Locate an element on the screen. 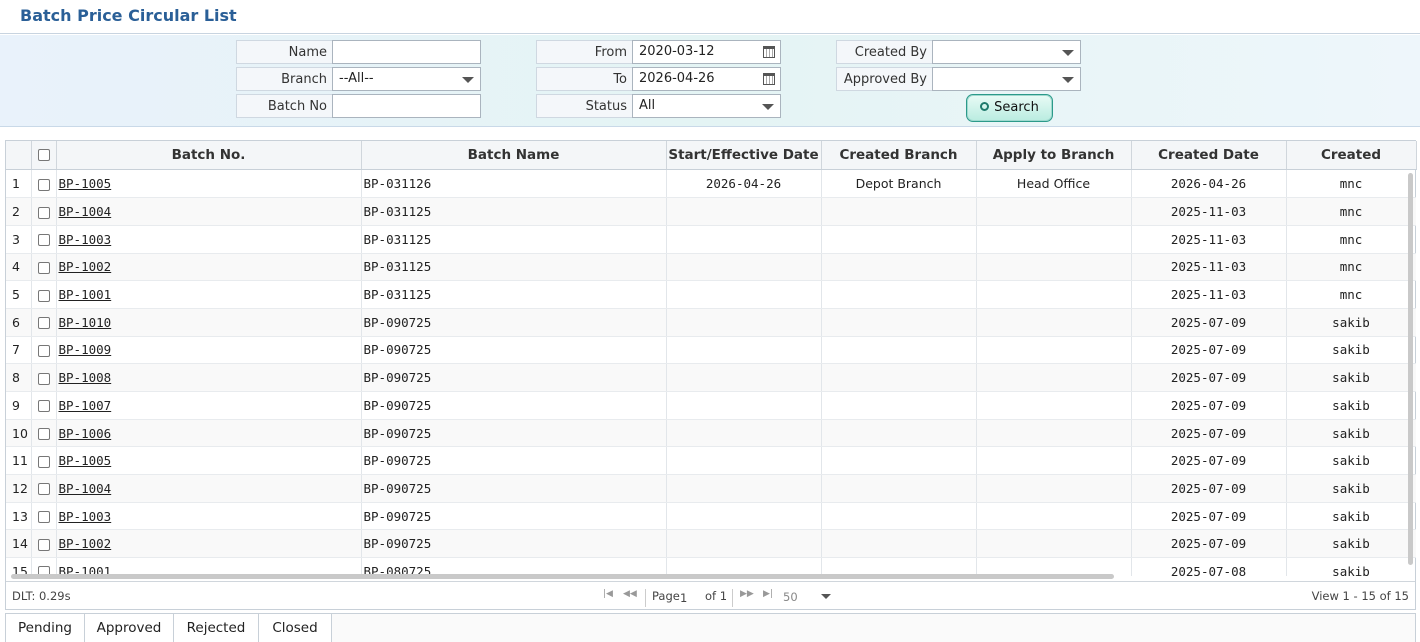 This screenshot has height=642, width=1420. batch-no-link: BP-1009 is located at coordinates (209, 350).